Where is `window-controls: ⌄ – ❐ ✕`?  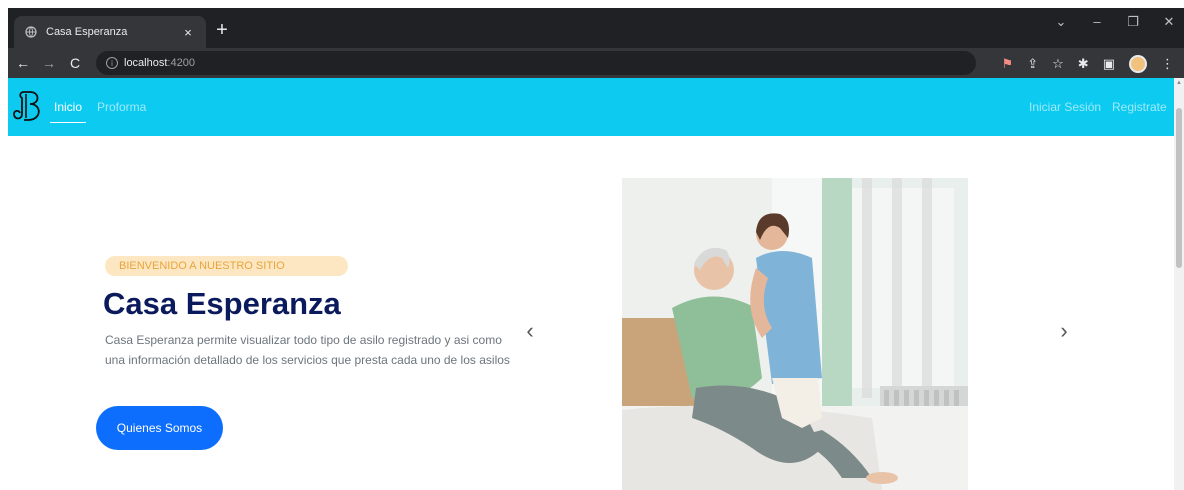
window-controls: ⌄ – ❐ ✕ is located at coordinates (1115, 22).